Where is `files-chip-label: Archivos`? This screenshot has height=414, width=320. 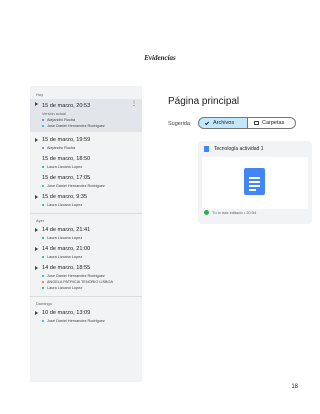
files-chip-label: Archivos is located at coordinates (224, 123).